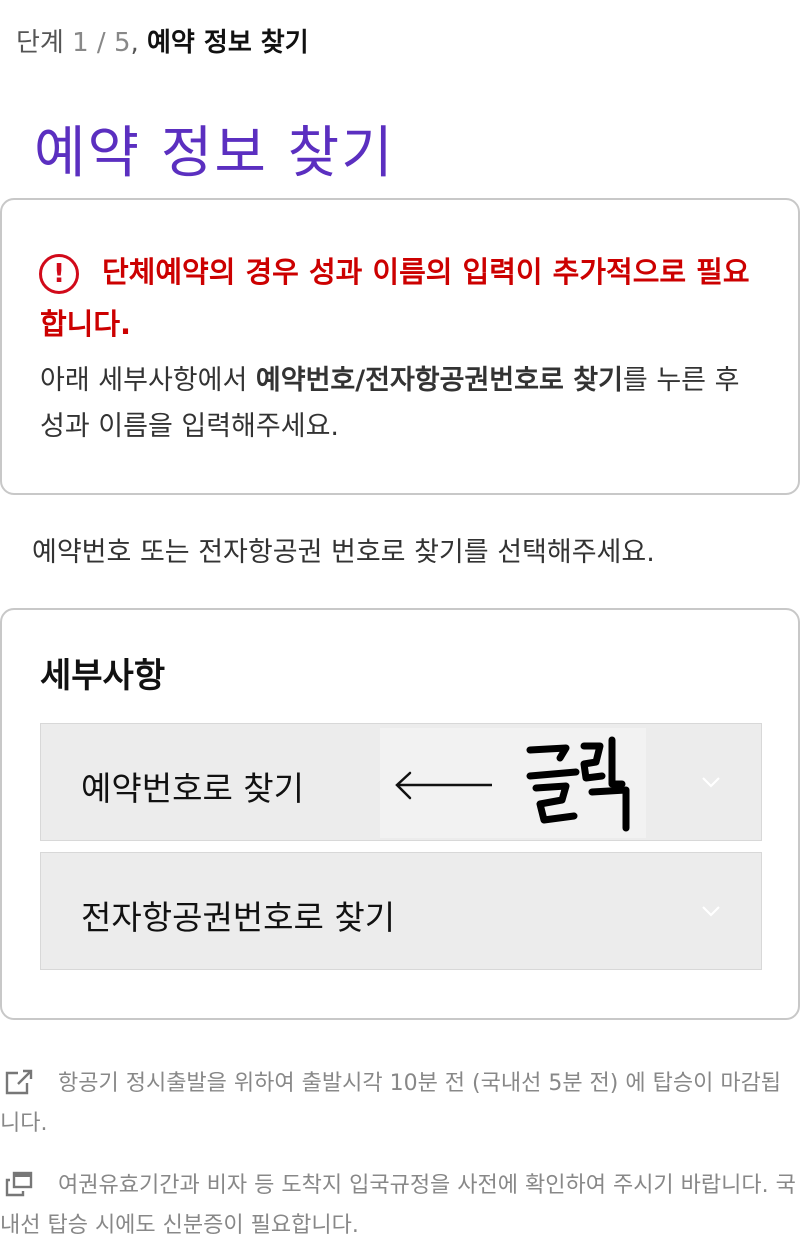 This screenshot has height=1255, width=800. Describe the element at coordinates (401, 911) in the screenshot. I see `accordion-eticket-number: 전자항공권번호로 찾기` at that location.